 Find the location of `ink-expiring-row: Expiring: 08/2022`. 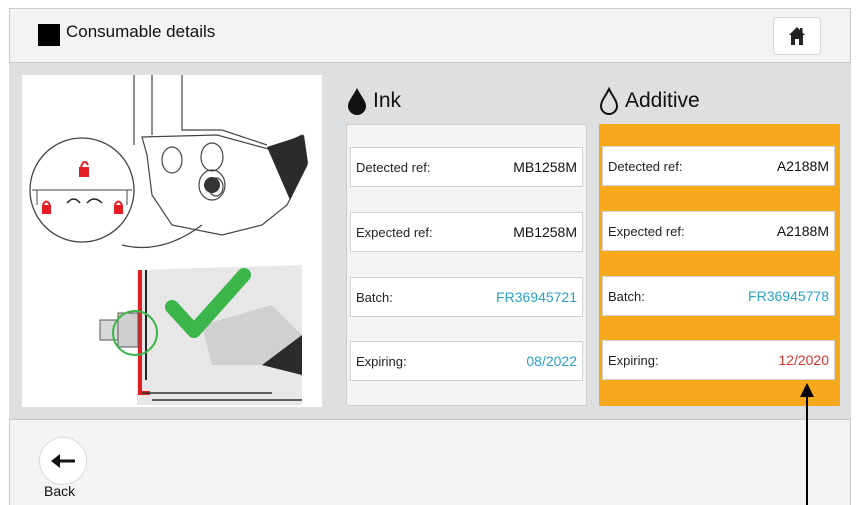

ink-expiring-row: Expiring: 08/2022 is located at coordinates (466, 361).